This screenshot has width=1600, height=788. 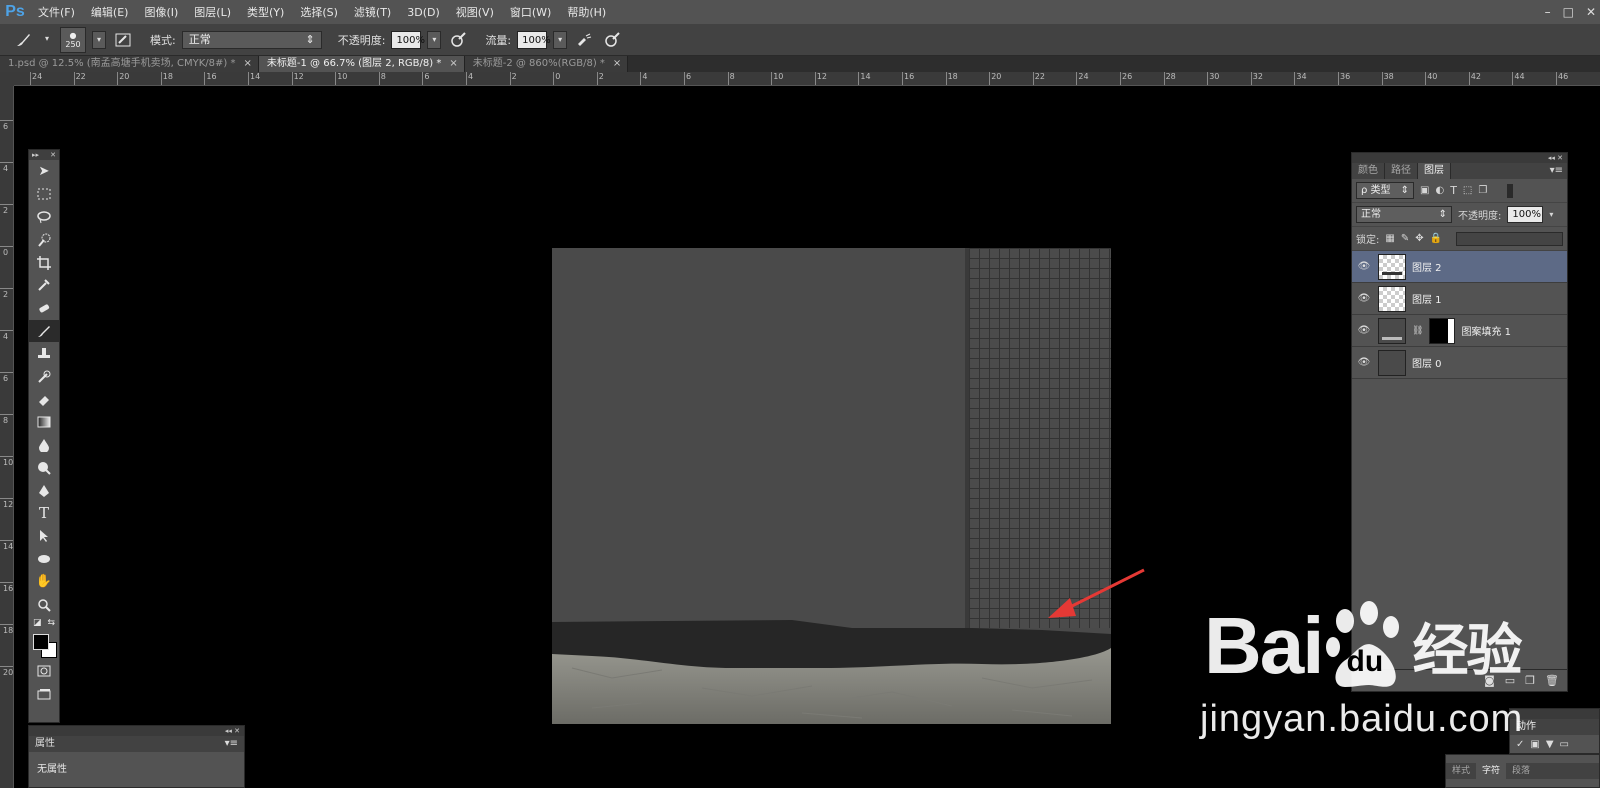 What do you see at coordinates (1453, 190) in the screenshot?
I see `filter-type-icon: T` at bounding box center [1453, 190].